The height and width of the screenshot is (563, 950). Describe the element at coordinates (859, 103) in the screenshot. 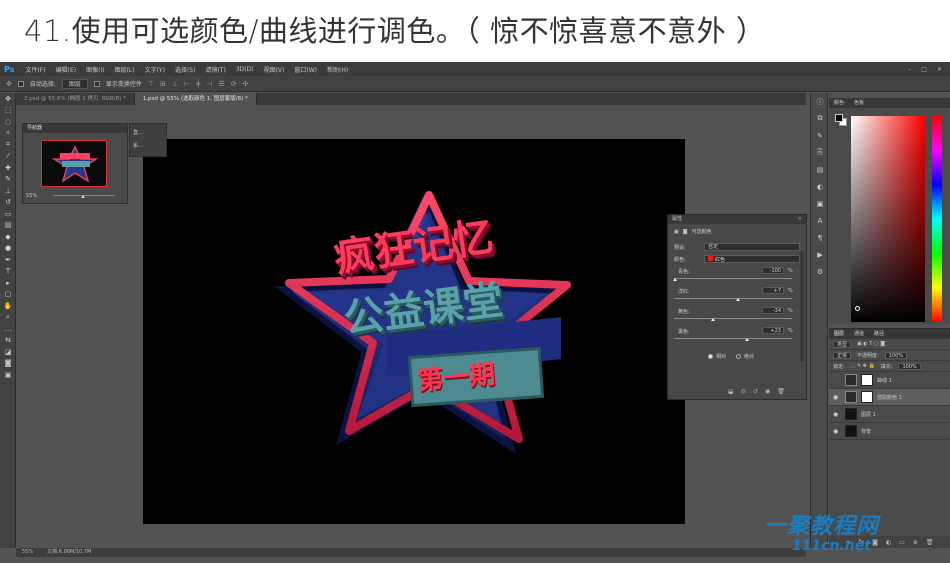

I see `tab-swatches: 色板` at that location.